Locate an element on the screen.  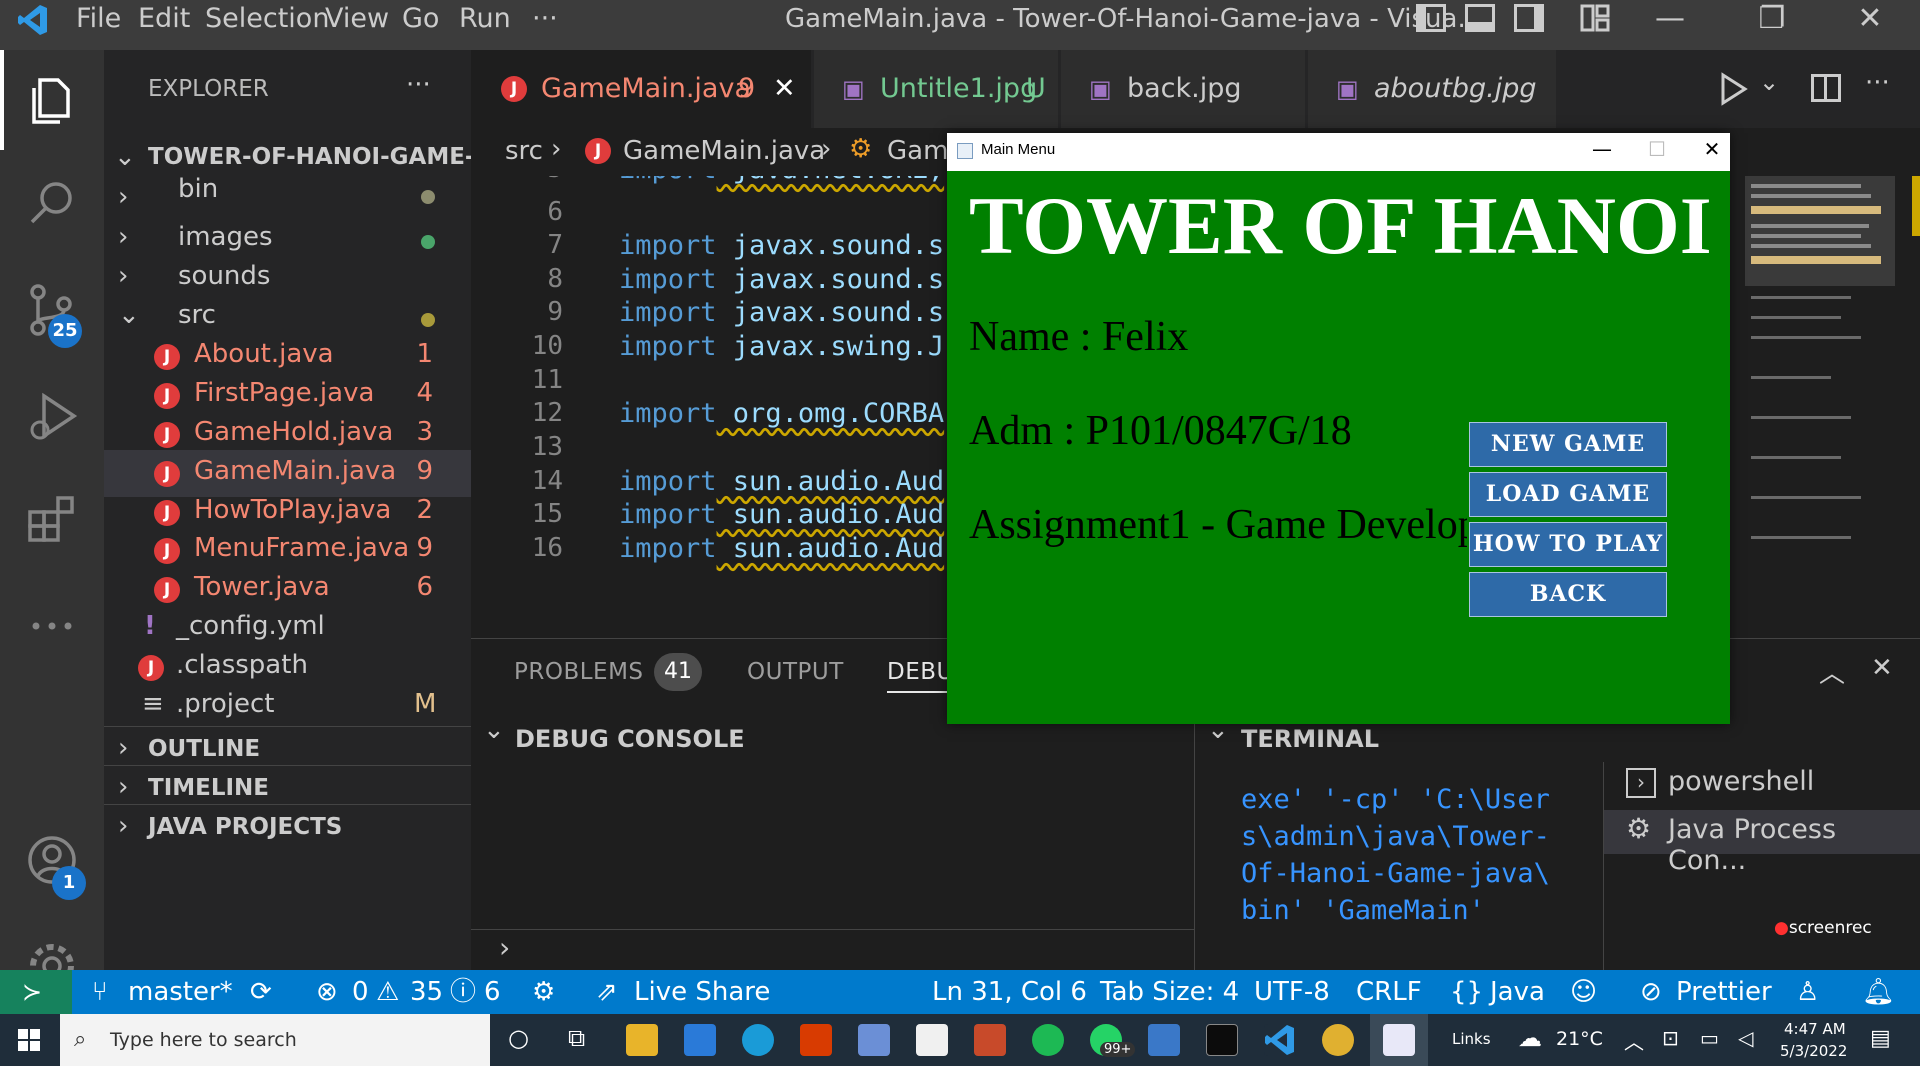
terminal-header: TERMINAL is located at coordinates (1310, 739).